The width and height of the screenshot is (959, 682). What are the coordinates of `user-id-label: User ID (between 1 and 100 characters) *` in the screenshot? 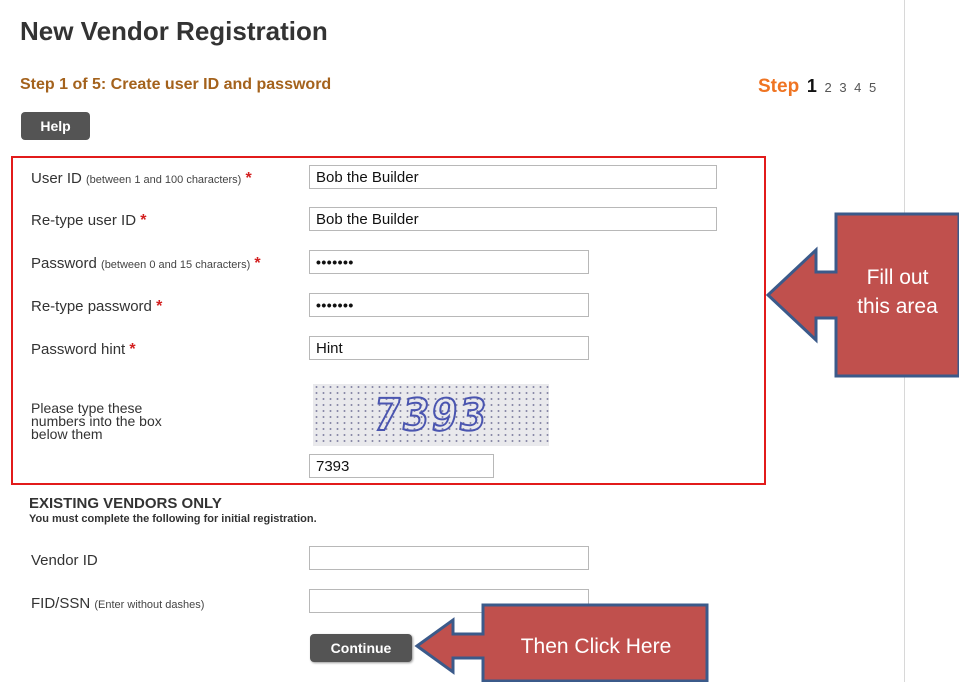 It's located at (141, 179).